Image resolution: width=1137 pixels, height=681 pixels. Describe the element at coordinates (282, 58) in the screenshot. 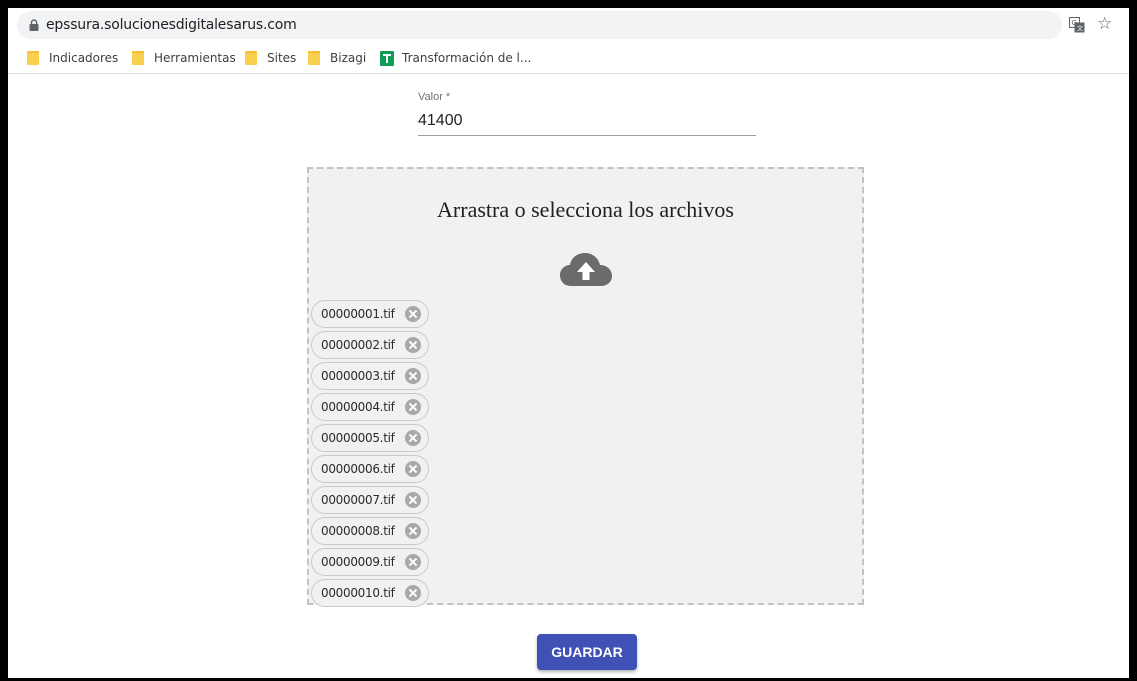

I see `bookmark-label: Sites` at that location.